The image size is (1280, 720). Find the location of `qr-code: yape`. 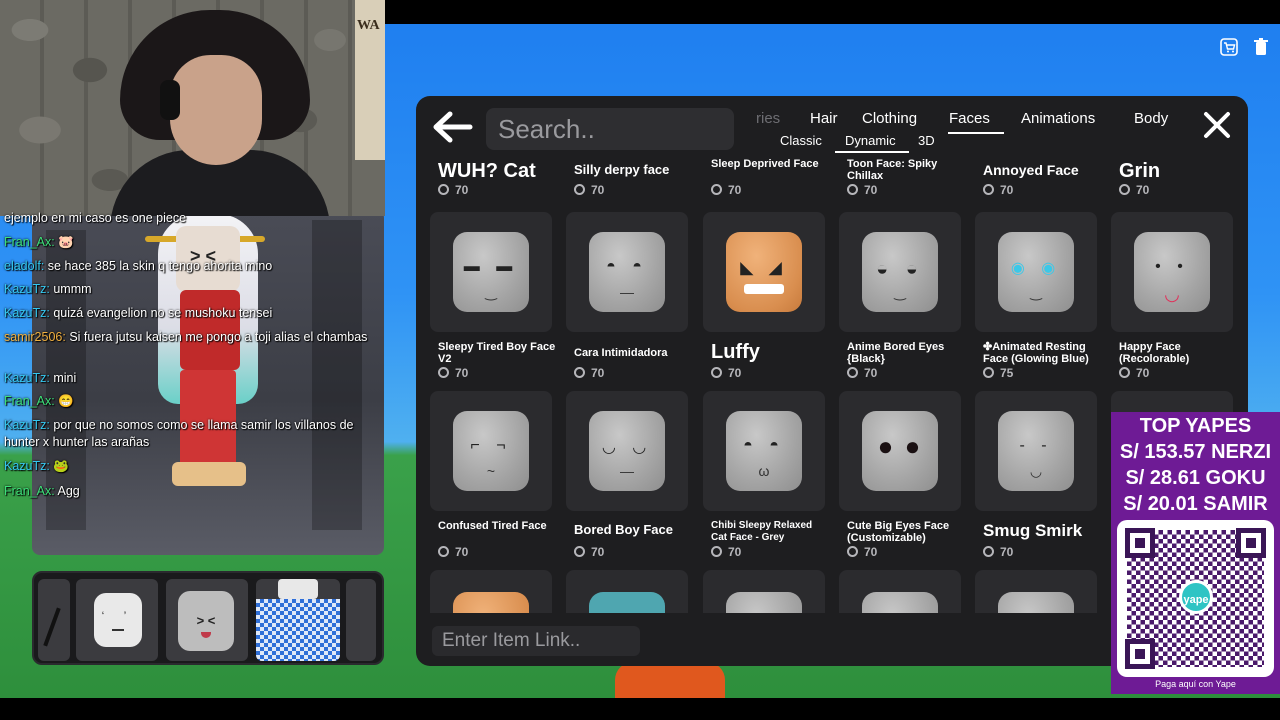

qr-code: yape is located at coordinates (1195, 598).